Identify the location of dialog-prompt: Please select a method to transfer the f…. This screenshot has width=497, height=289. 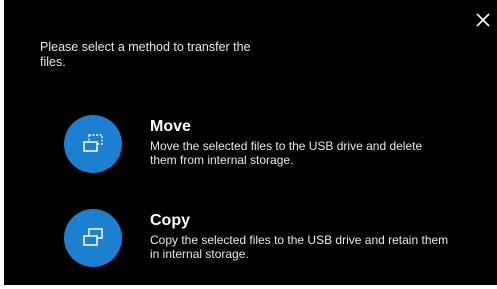
(145, 54).